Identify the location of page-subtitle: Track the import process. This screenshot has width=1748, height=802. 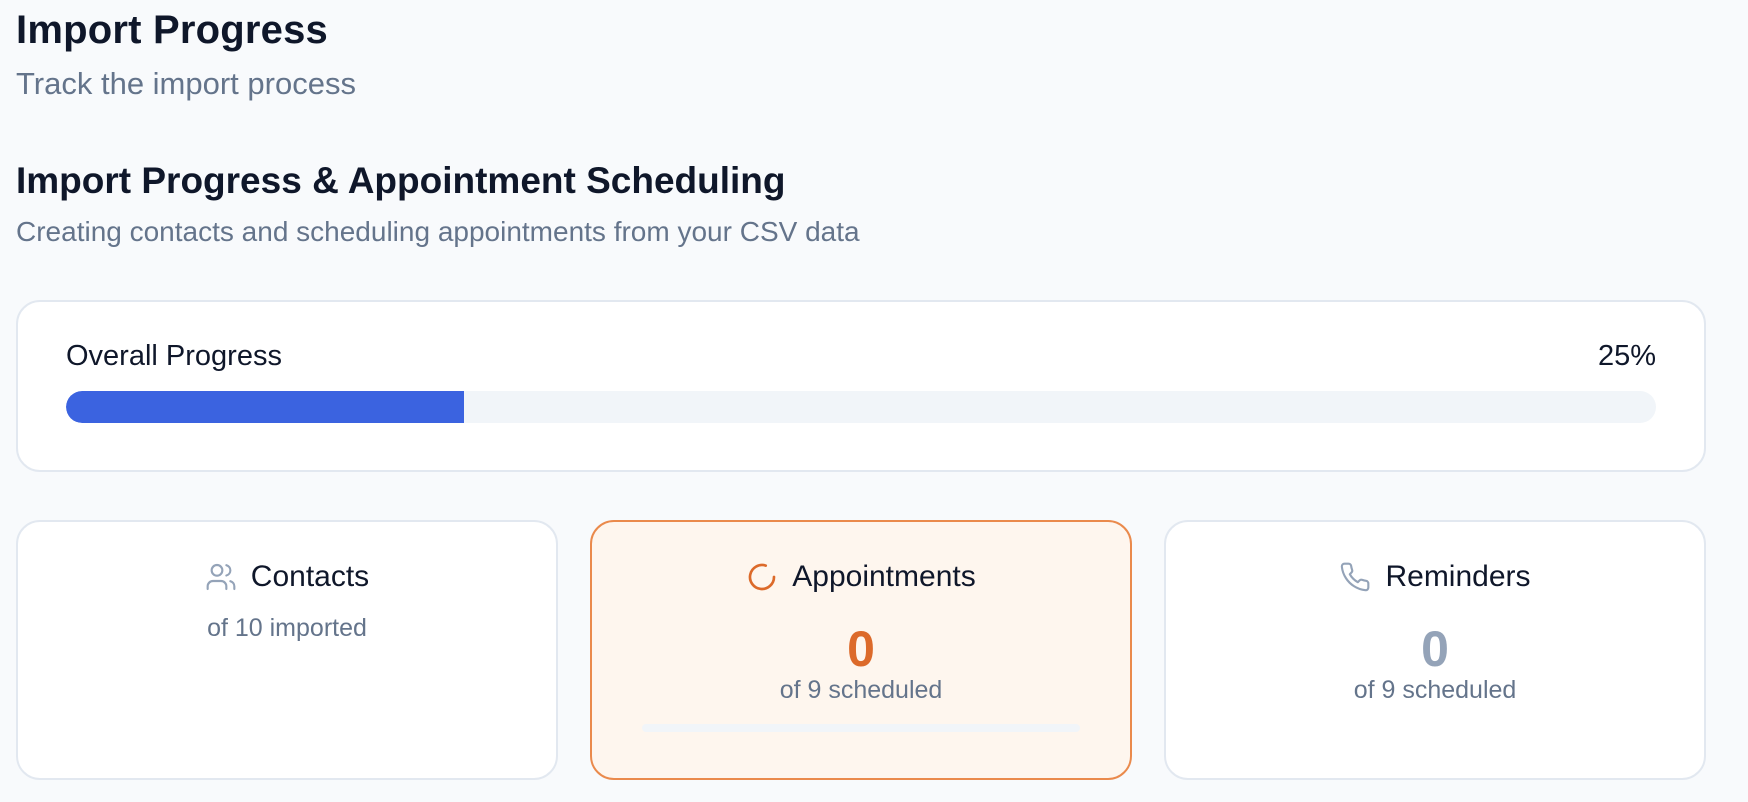
(186, 83).